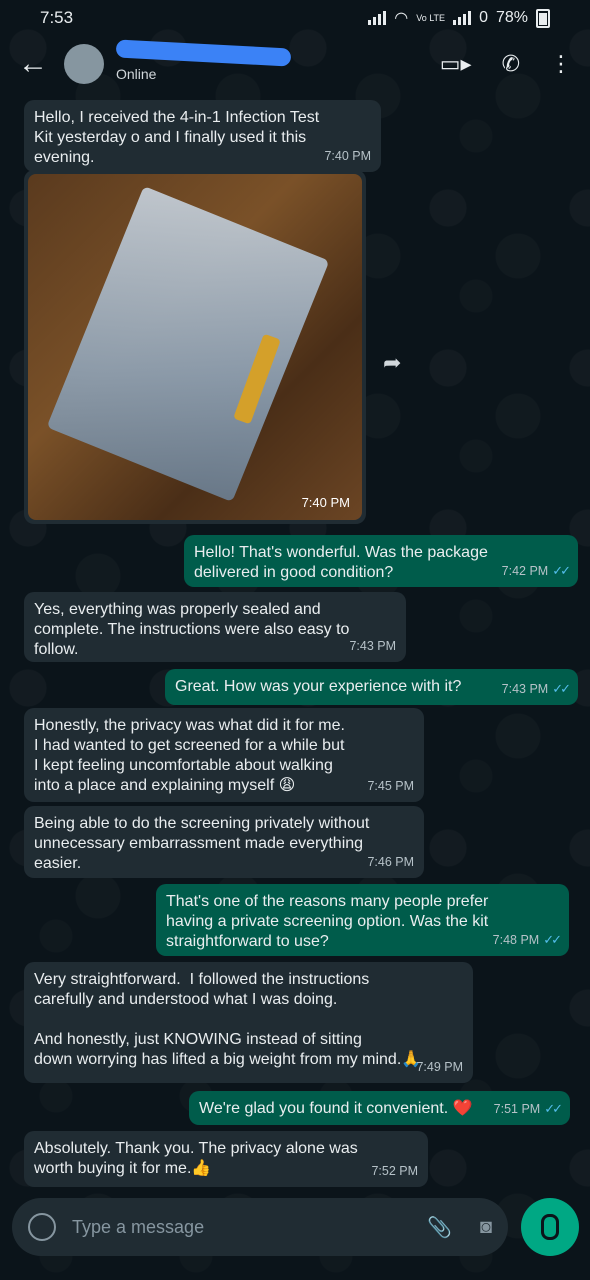 Image resolution: width=590 pixels, height=1280 pixels. Describe the element at coordinates (543, 18) in the screenshot. I see `battery-icon` at that location.